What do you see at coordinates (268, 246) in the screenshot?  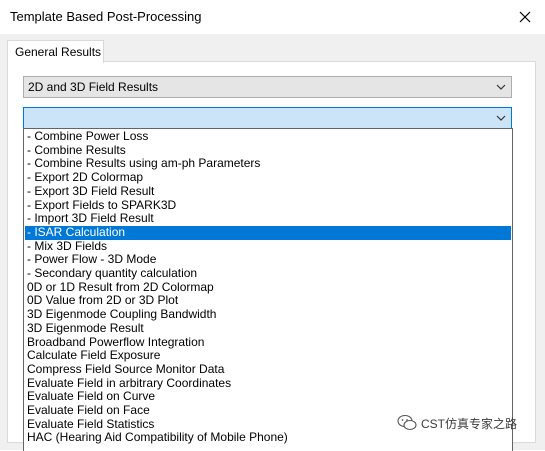 I see `dropdown-option: - Mix 3D Fields` at bounding box center [268, 246].